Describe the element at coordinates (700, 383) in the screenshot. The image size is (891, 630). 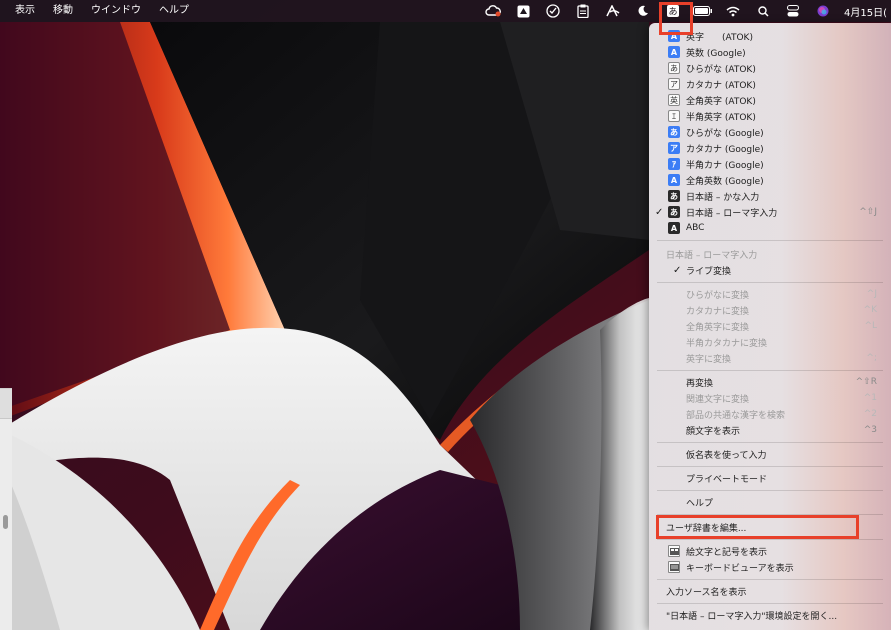
I see `menu-item-label: 再変換` at that location.